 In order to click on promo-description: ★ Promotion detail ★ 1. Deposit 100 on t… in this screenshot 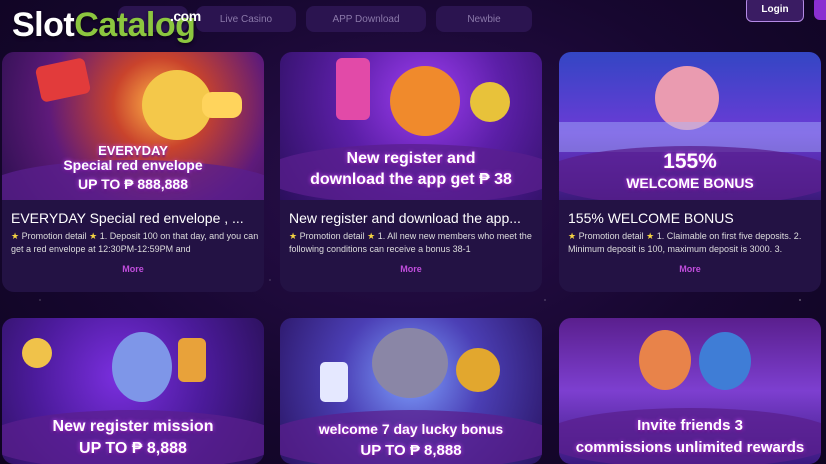, I will do `click(135, 242)`.